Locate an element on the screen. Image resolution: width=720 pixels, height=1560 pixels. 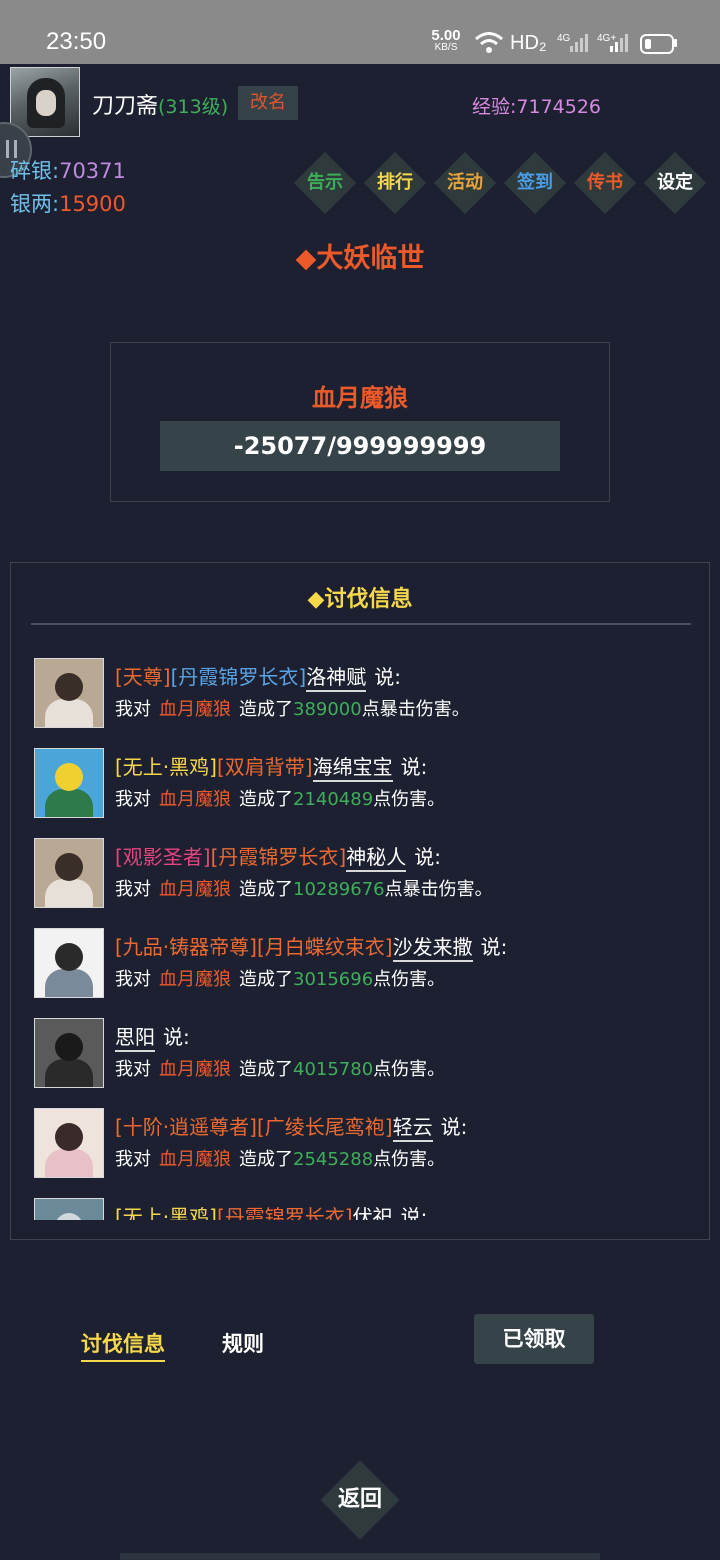
network-speed: 5.00 KB/S is located at coordinates (446, 40).